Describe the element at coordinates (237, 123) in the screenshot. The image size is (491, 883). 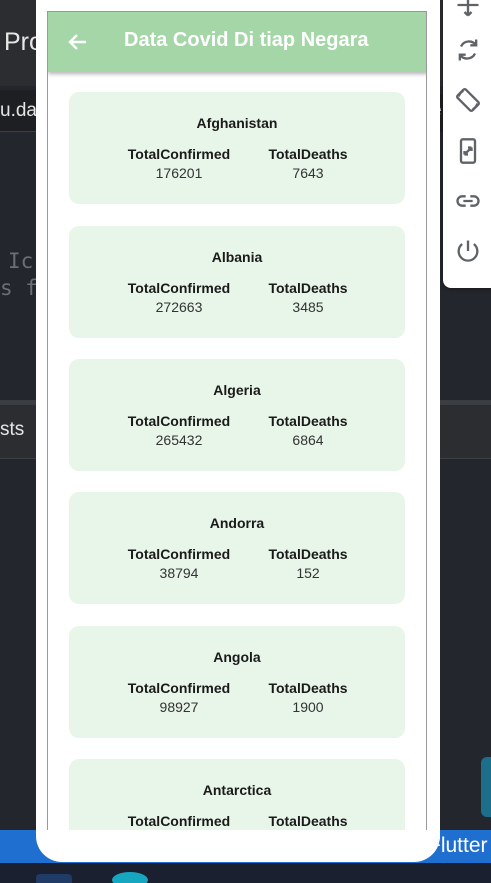
I see `country-name: Afghanistan` at that location.